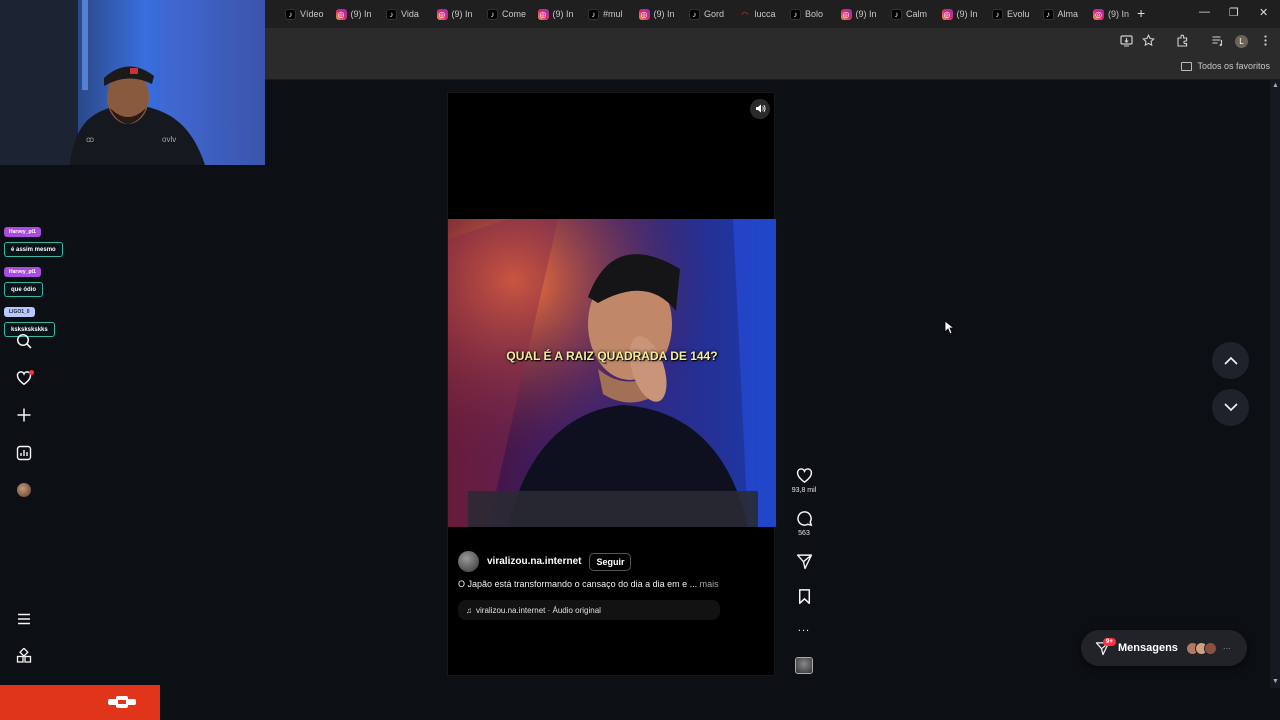 The width and height of the screenshot is (1280, 720). What do you see at coordinates (1141, 13) in the screenshot?
I see `new-tab-button: +` at bounding box center [1141, 13].